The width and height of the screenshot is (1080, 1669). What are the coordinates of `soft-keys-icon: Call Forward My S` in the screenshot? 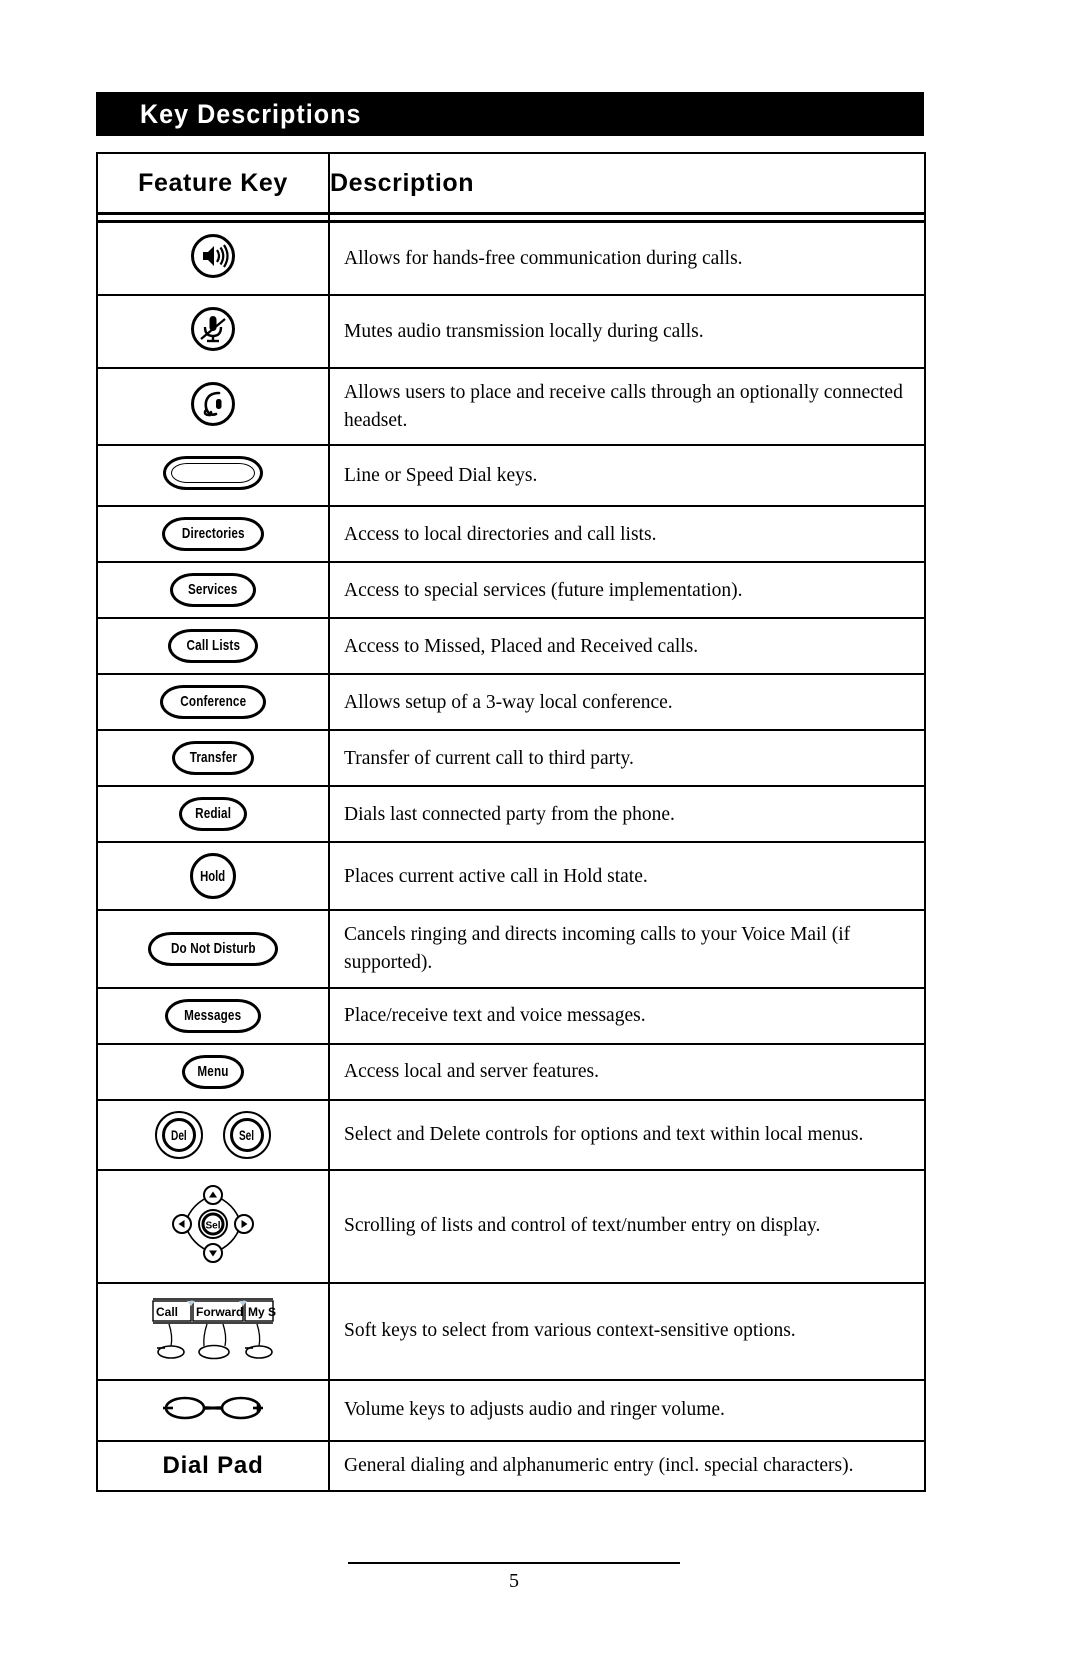 It's located at (213, 1329).